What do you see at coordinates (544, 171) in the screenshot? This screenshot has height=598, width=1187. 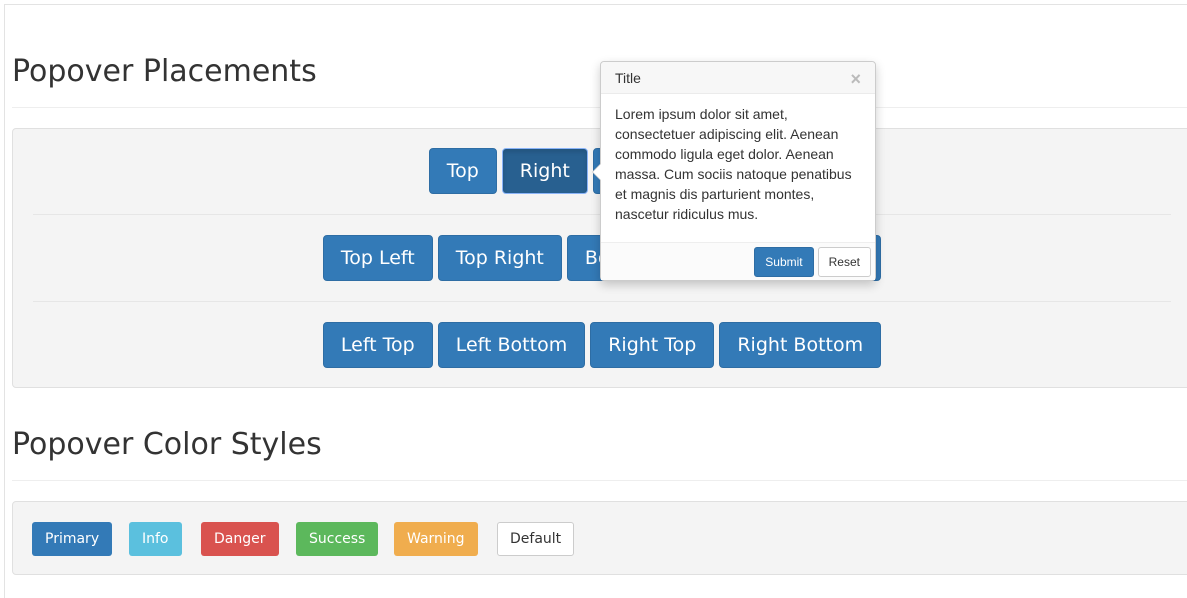 I see `placement-button-right: Right` at bounding box center [544, 171].